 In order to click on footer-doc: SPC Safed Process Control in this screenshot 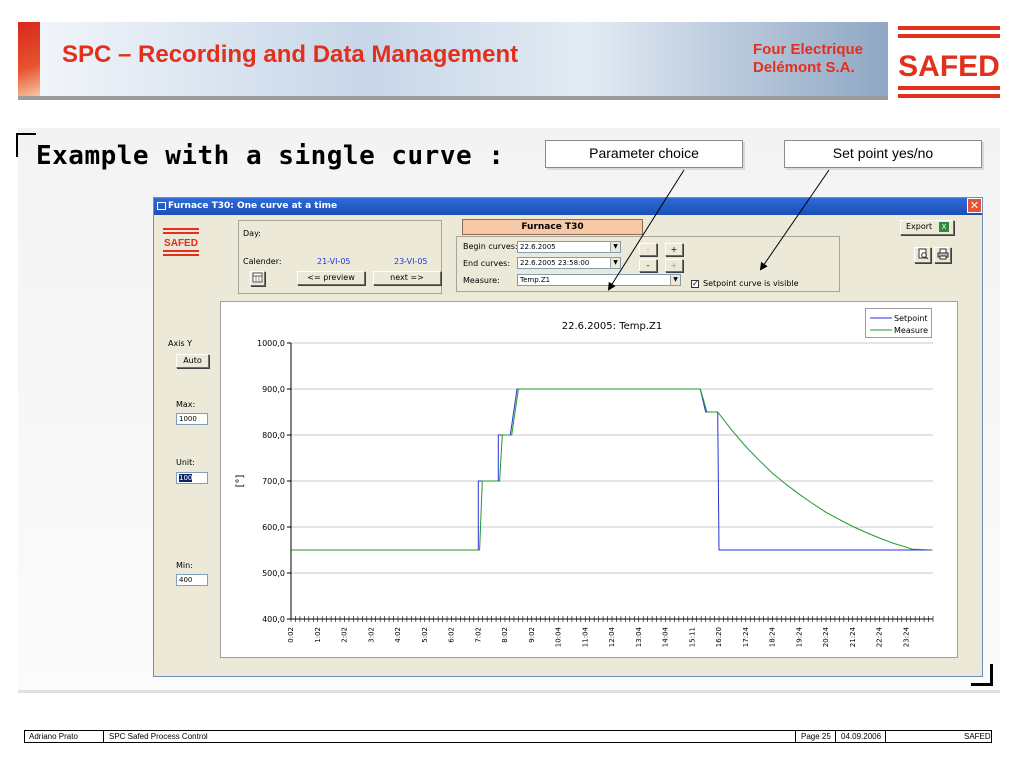, I will do `click(158, 736)`.